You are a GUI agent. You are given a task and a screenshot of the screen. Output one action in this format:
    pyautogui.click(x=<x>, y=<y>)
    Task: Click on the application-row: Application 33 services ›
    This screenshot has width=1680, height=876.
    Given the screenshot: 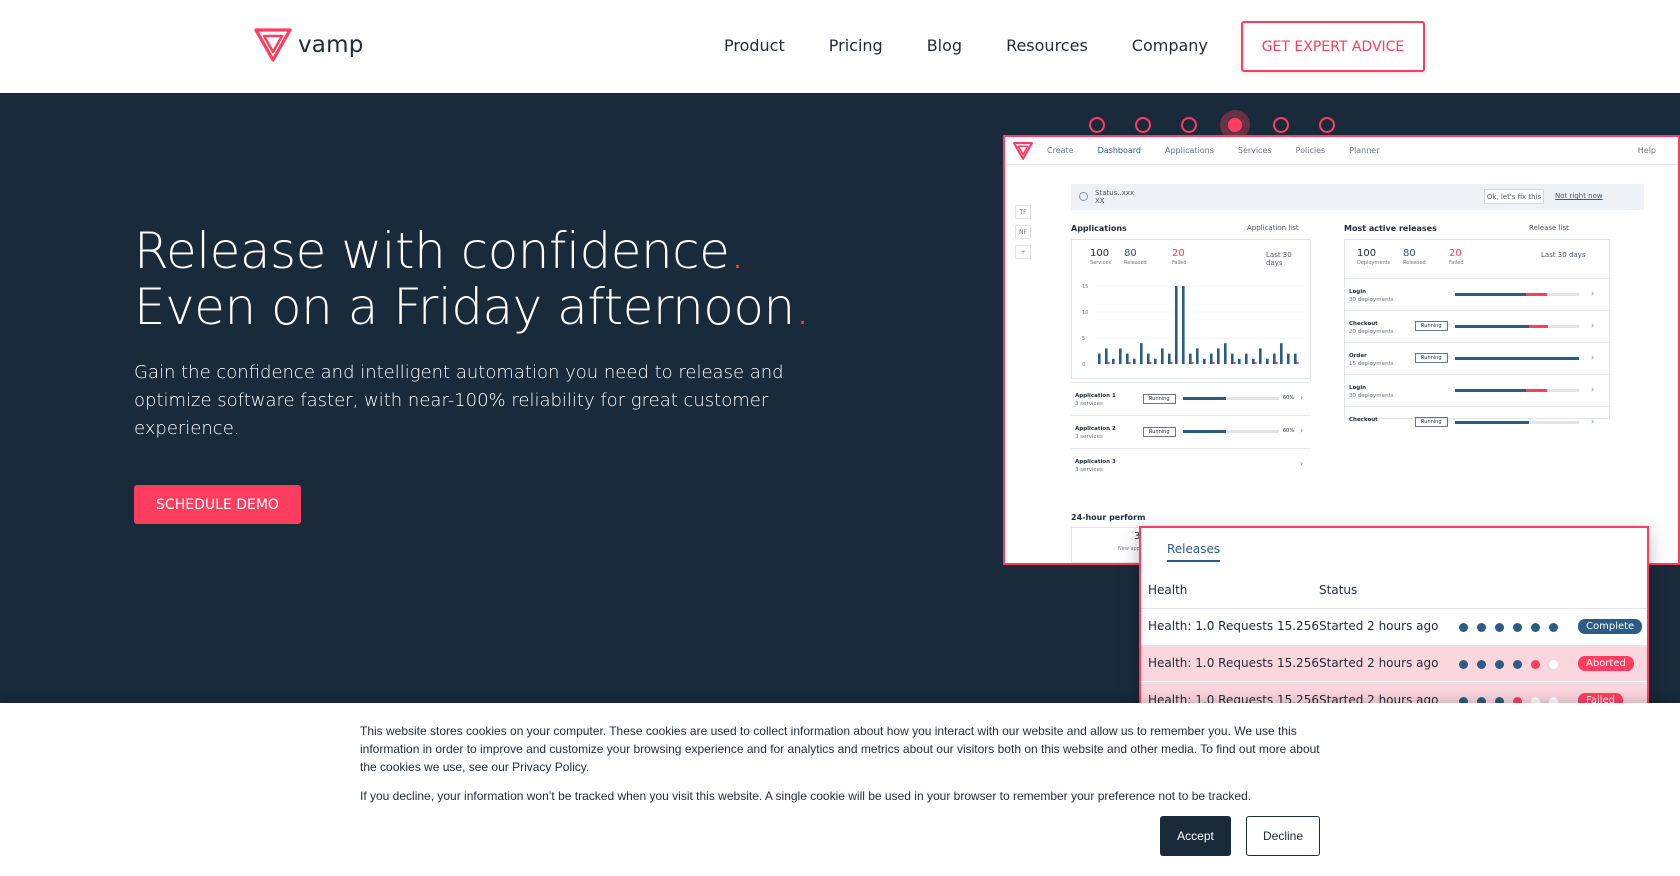 What is the action you would take?
    pyautogui.click(x=1191, y=464)
    